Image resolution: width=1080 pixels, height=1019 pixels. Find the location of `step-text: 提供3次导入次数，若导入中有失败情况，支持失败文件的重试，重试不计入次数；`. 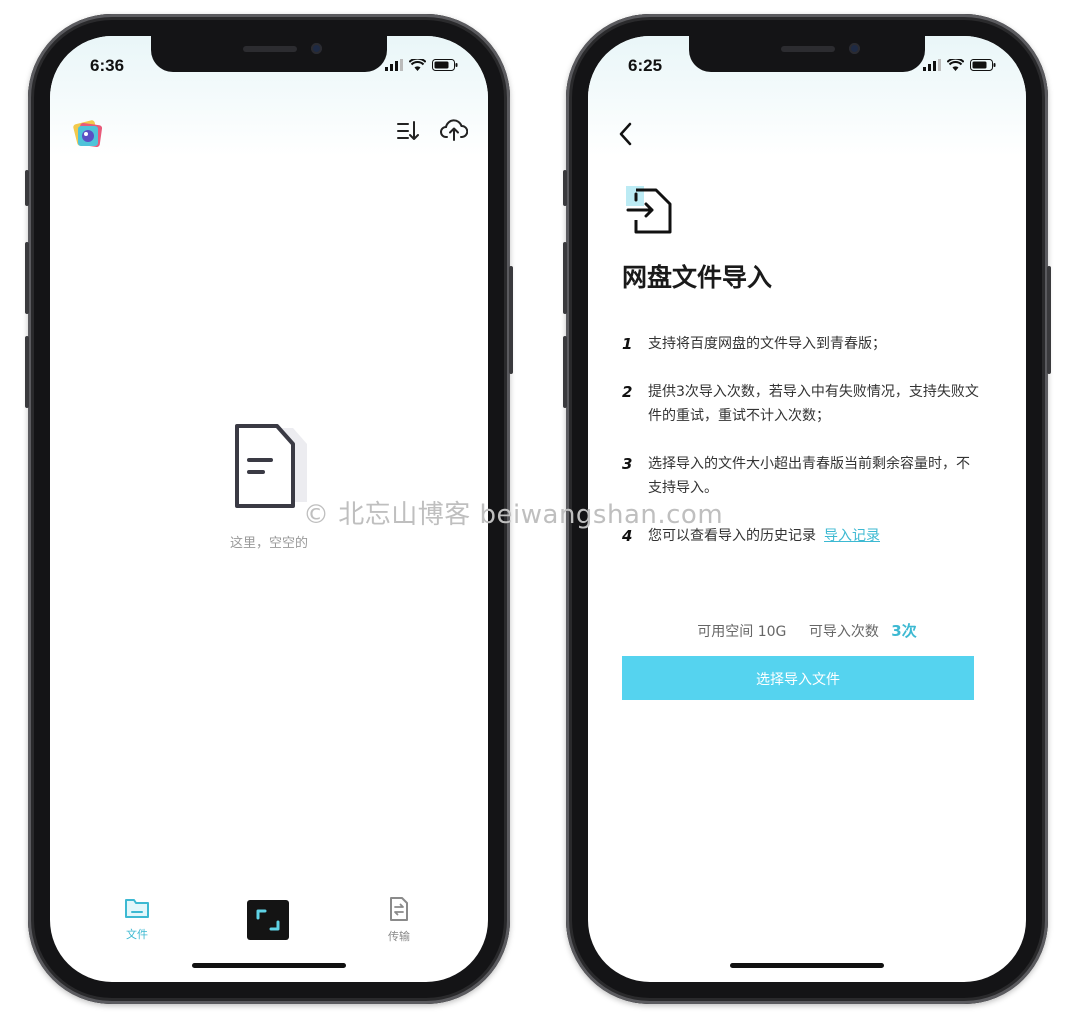

step-text: 提供3次导入次数，若导入中有失败情况，支持失败文件的重试，重试不计入次数； is located at coordinates (813, 404).